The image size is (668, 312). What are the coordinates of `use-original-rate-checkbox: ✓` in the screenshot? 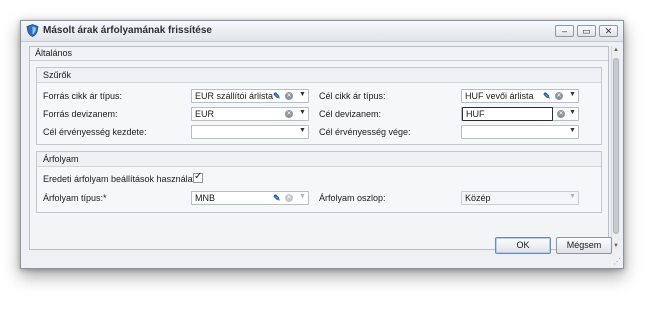 It's located at (198, 177).